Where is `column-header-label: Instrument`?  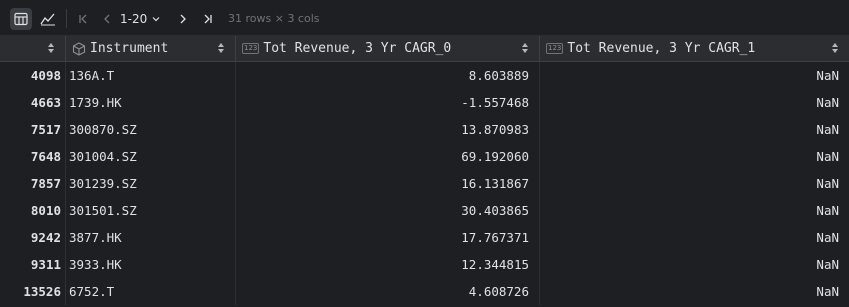
column-header-label: Instrument is located at coordinates (129, 48).